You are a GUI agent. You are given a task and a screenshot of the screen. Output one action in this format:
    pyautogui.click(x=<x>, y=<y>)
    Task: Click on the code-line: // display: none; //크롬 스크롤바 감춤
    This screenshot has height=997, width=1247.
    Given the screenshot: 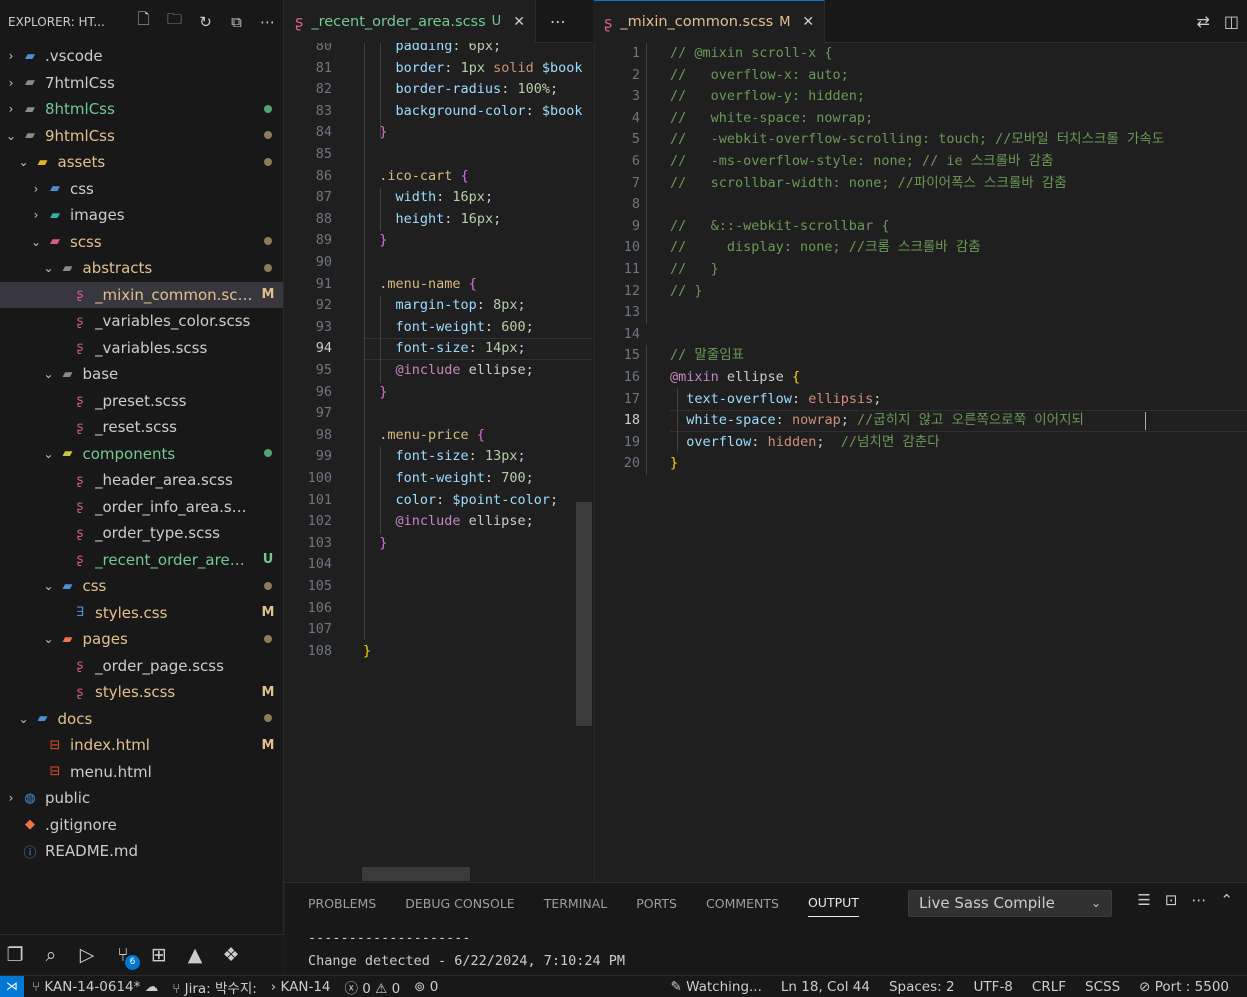 What is the action you would take?
    pyautogui.click(x=825, y=248)
    